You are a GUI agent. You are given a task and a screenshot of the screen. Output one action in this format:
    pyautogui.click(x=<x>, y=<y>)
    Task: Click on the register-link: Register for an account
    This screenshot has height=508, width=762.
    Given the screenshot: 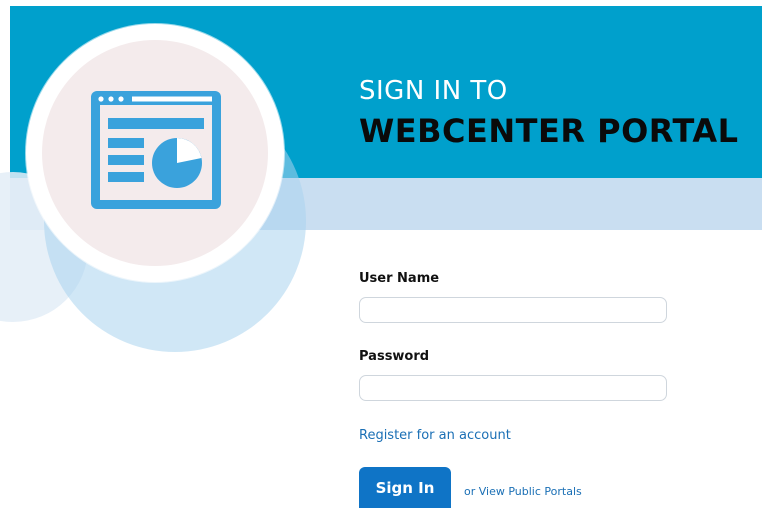 What is the action you would take?
    pyautogui.click(x=435, y=435)
    